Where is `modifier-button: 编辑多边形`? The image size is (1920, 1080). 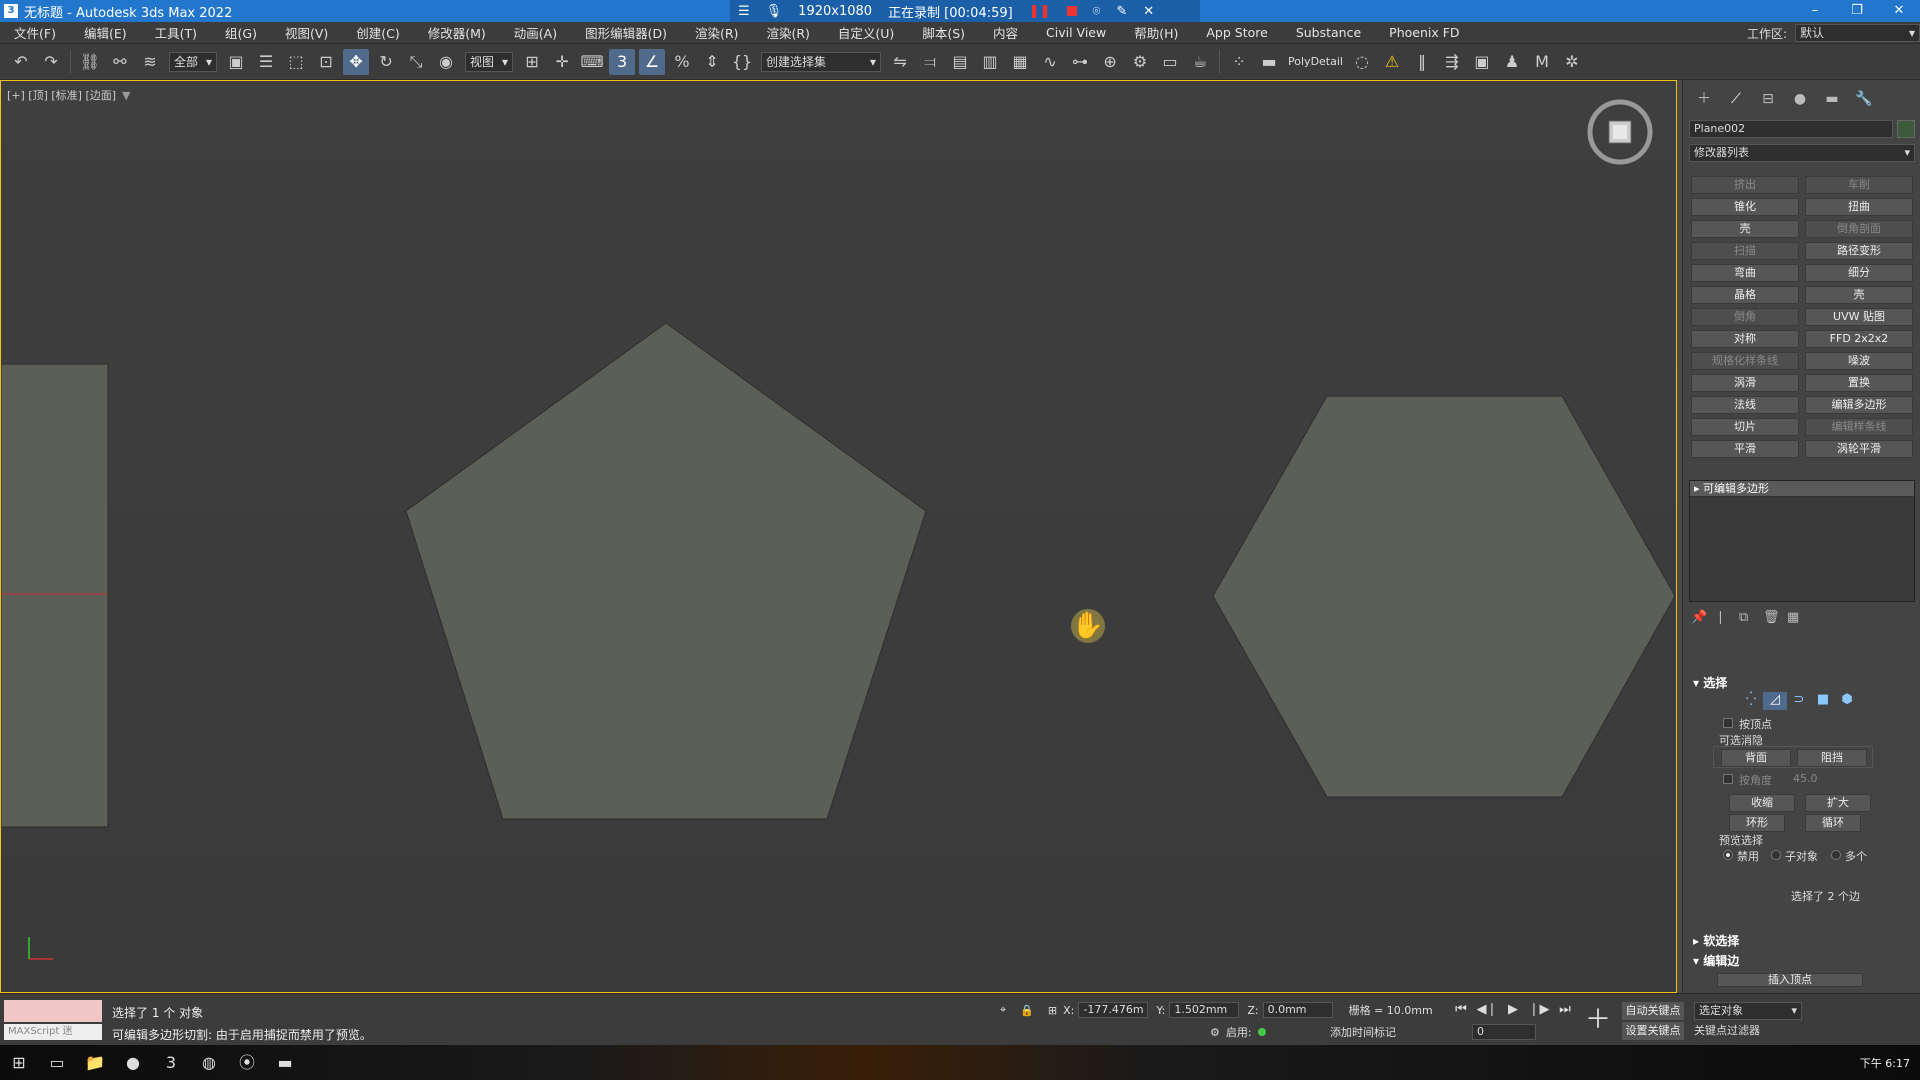 modifier-button: 编辑多边形 is located at coordinates (1859, 405).